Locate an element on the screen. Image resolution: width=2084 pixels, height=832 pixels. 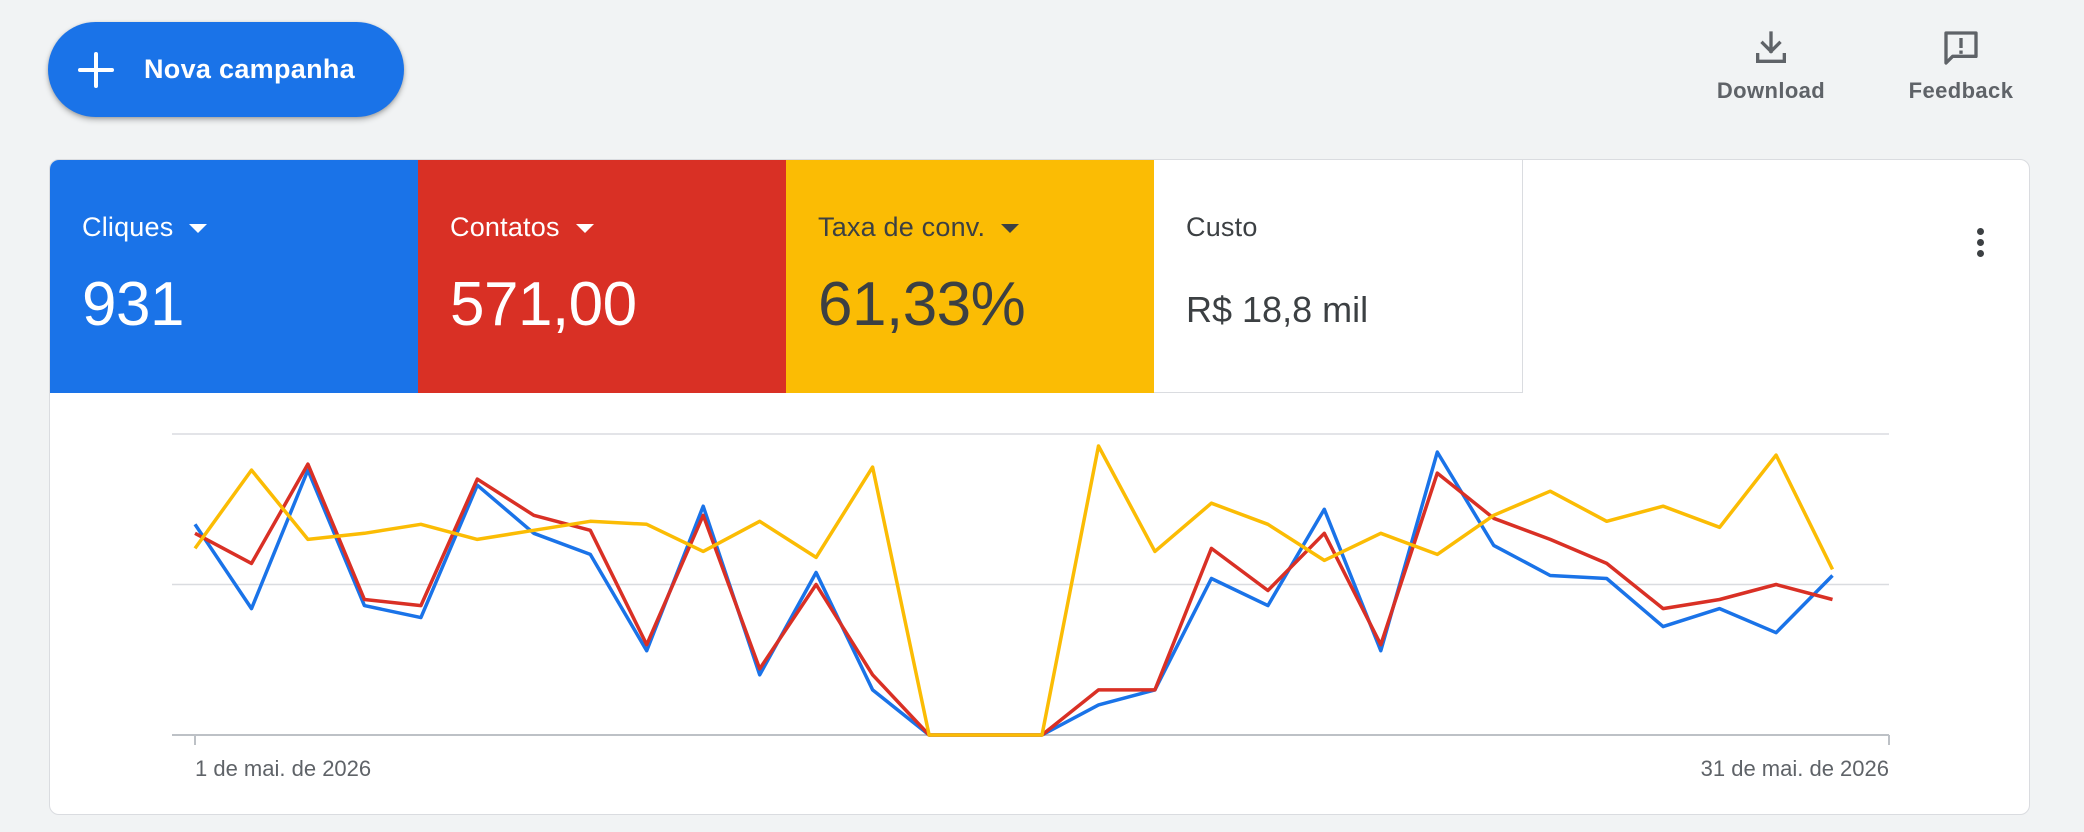
new-campaign-button: Nova campanha is located at coordinates (226, 69).